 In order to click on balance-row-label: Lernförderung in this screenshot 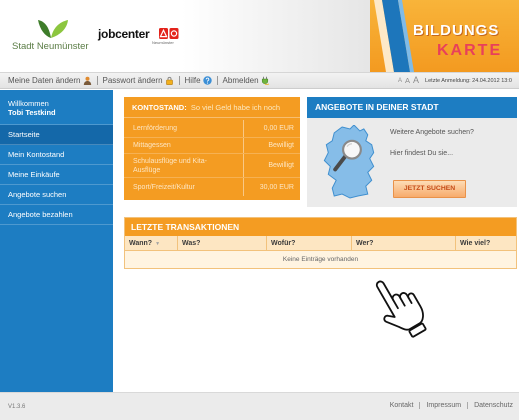, I will do `click(184, 128)`.